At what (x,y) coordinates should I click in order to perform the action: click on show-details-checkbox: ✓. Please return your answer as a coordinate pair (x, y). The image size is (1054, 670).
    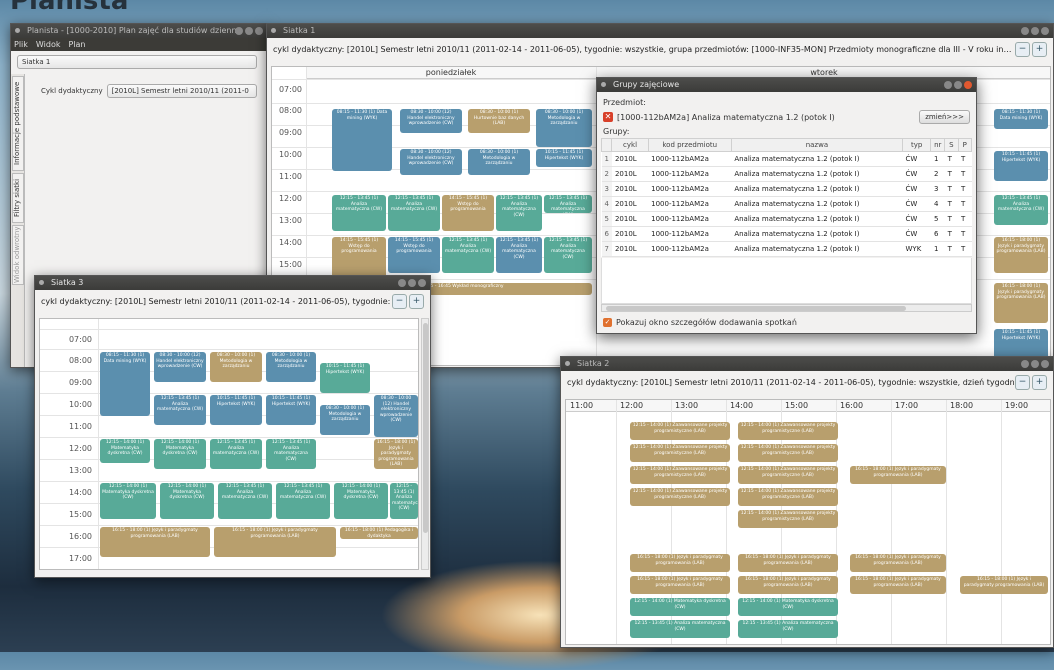
    Looking at the image, I should click on (607, 322).